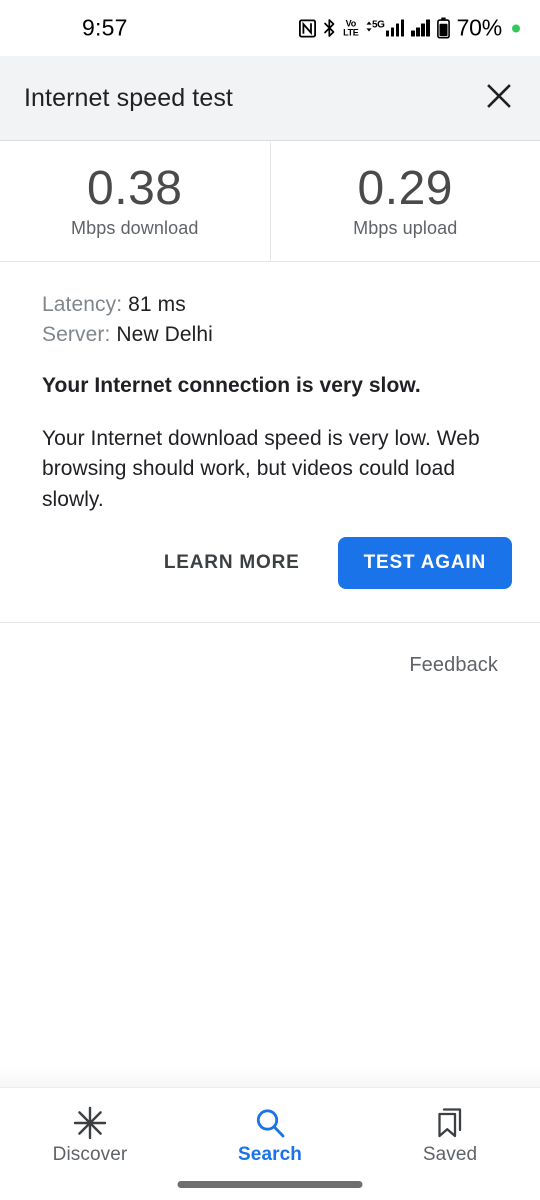  Describe the element at coordinates (329, 28) in the screenshot. I see `bluetooth-icon` at that location.